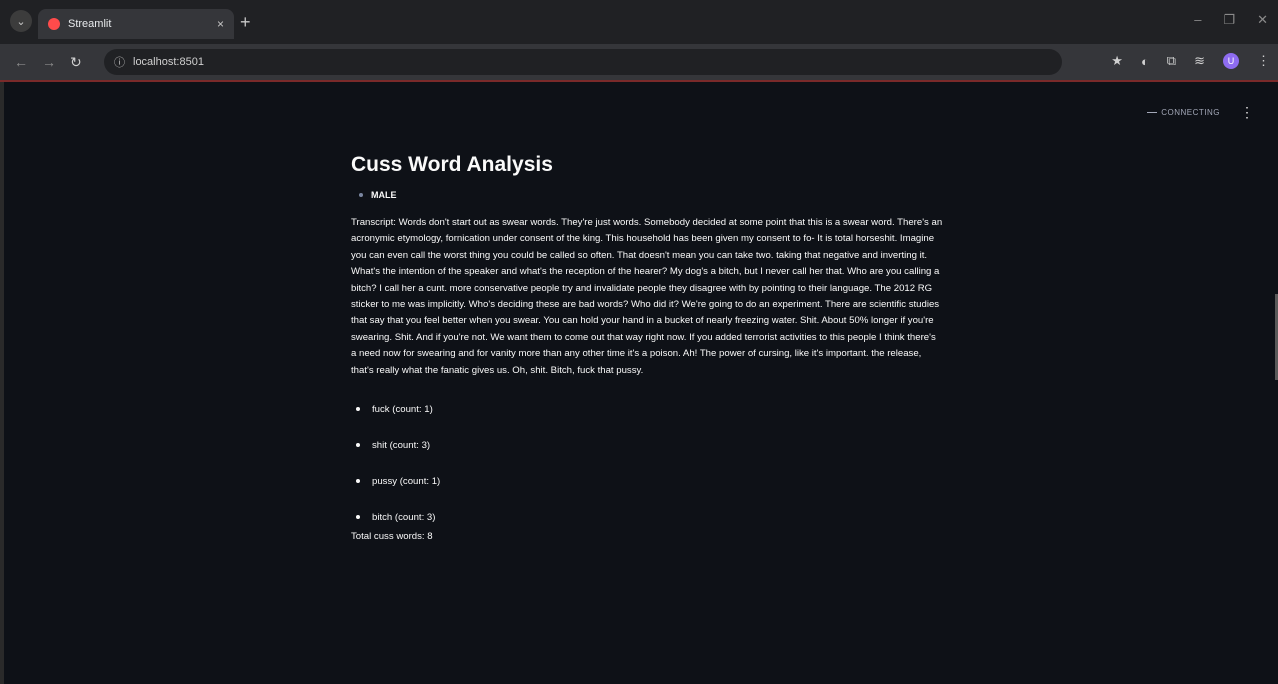 This screenshot has width=1278, height=684. I want to click on connection-status: CONNECTING, so click(1183, 112).